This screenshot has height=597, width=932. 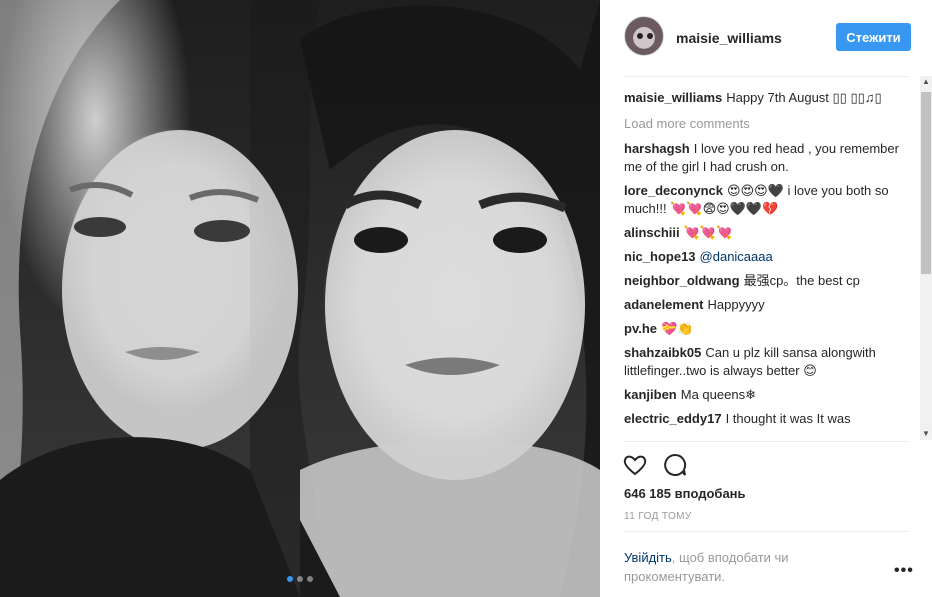 I want to click on likes-count: 646 185 вподобань, so click(x=685, y=493).